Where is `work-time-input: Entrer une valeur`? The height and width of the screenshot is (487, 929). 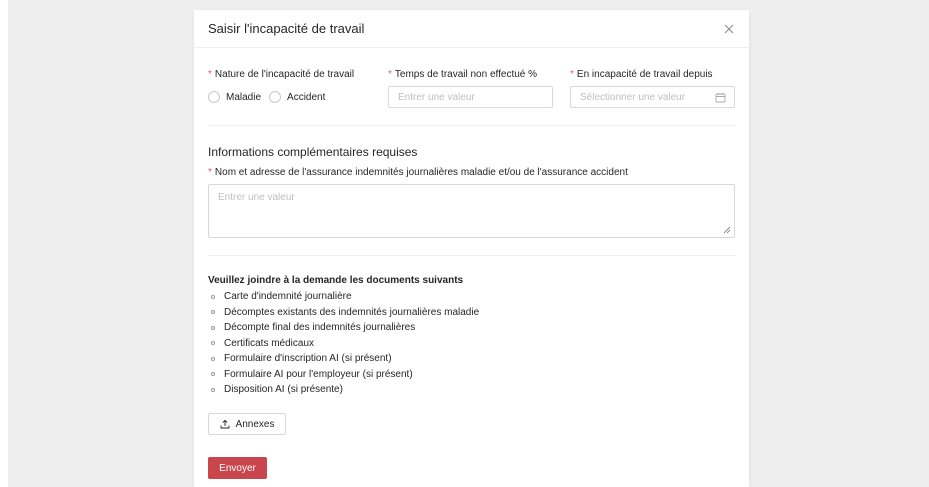
work-time-input: Entrer une valeur is located at coordinates (470, 97).